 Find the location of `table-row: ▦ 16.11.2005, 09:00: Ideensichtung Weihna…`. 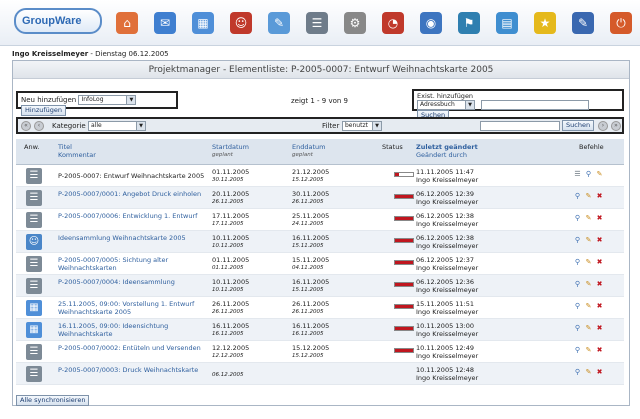

table-row: ▦ 16.11.2005, 09:00: Ideensichtung Weihna… is located at coordinates (320, 330).